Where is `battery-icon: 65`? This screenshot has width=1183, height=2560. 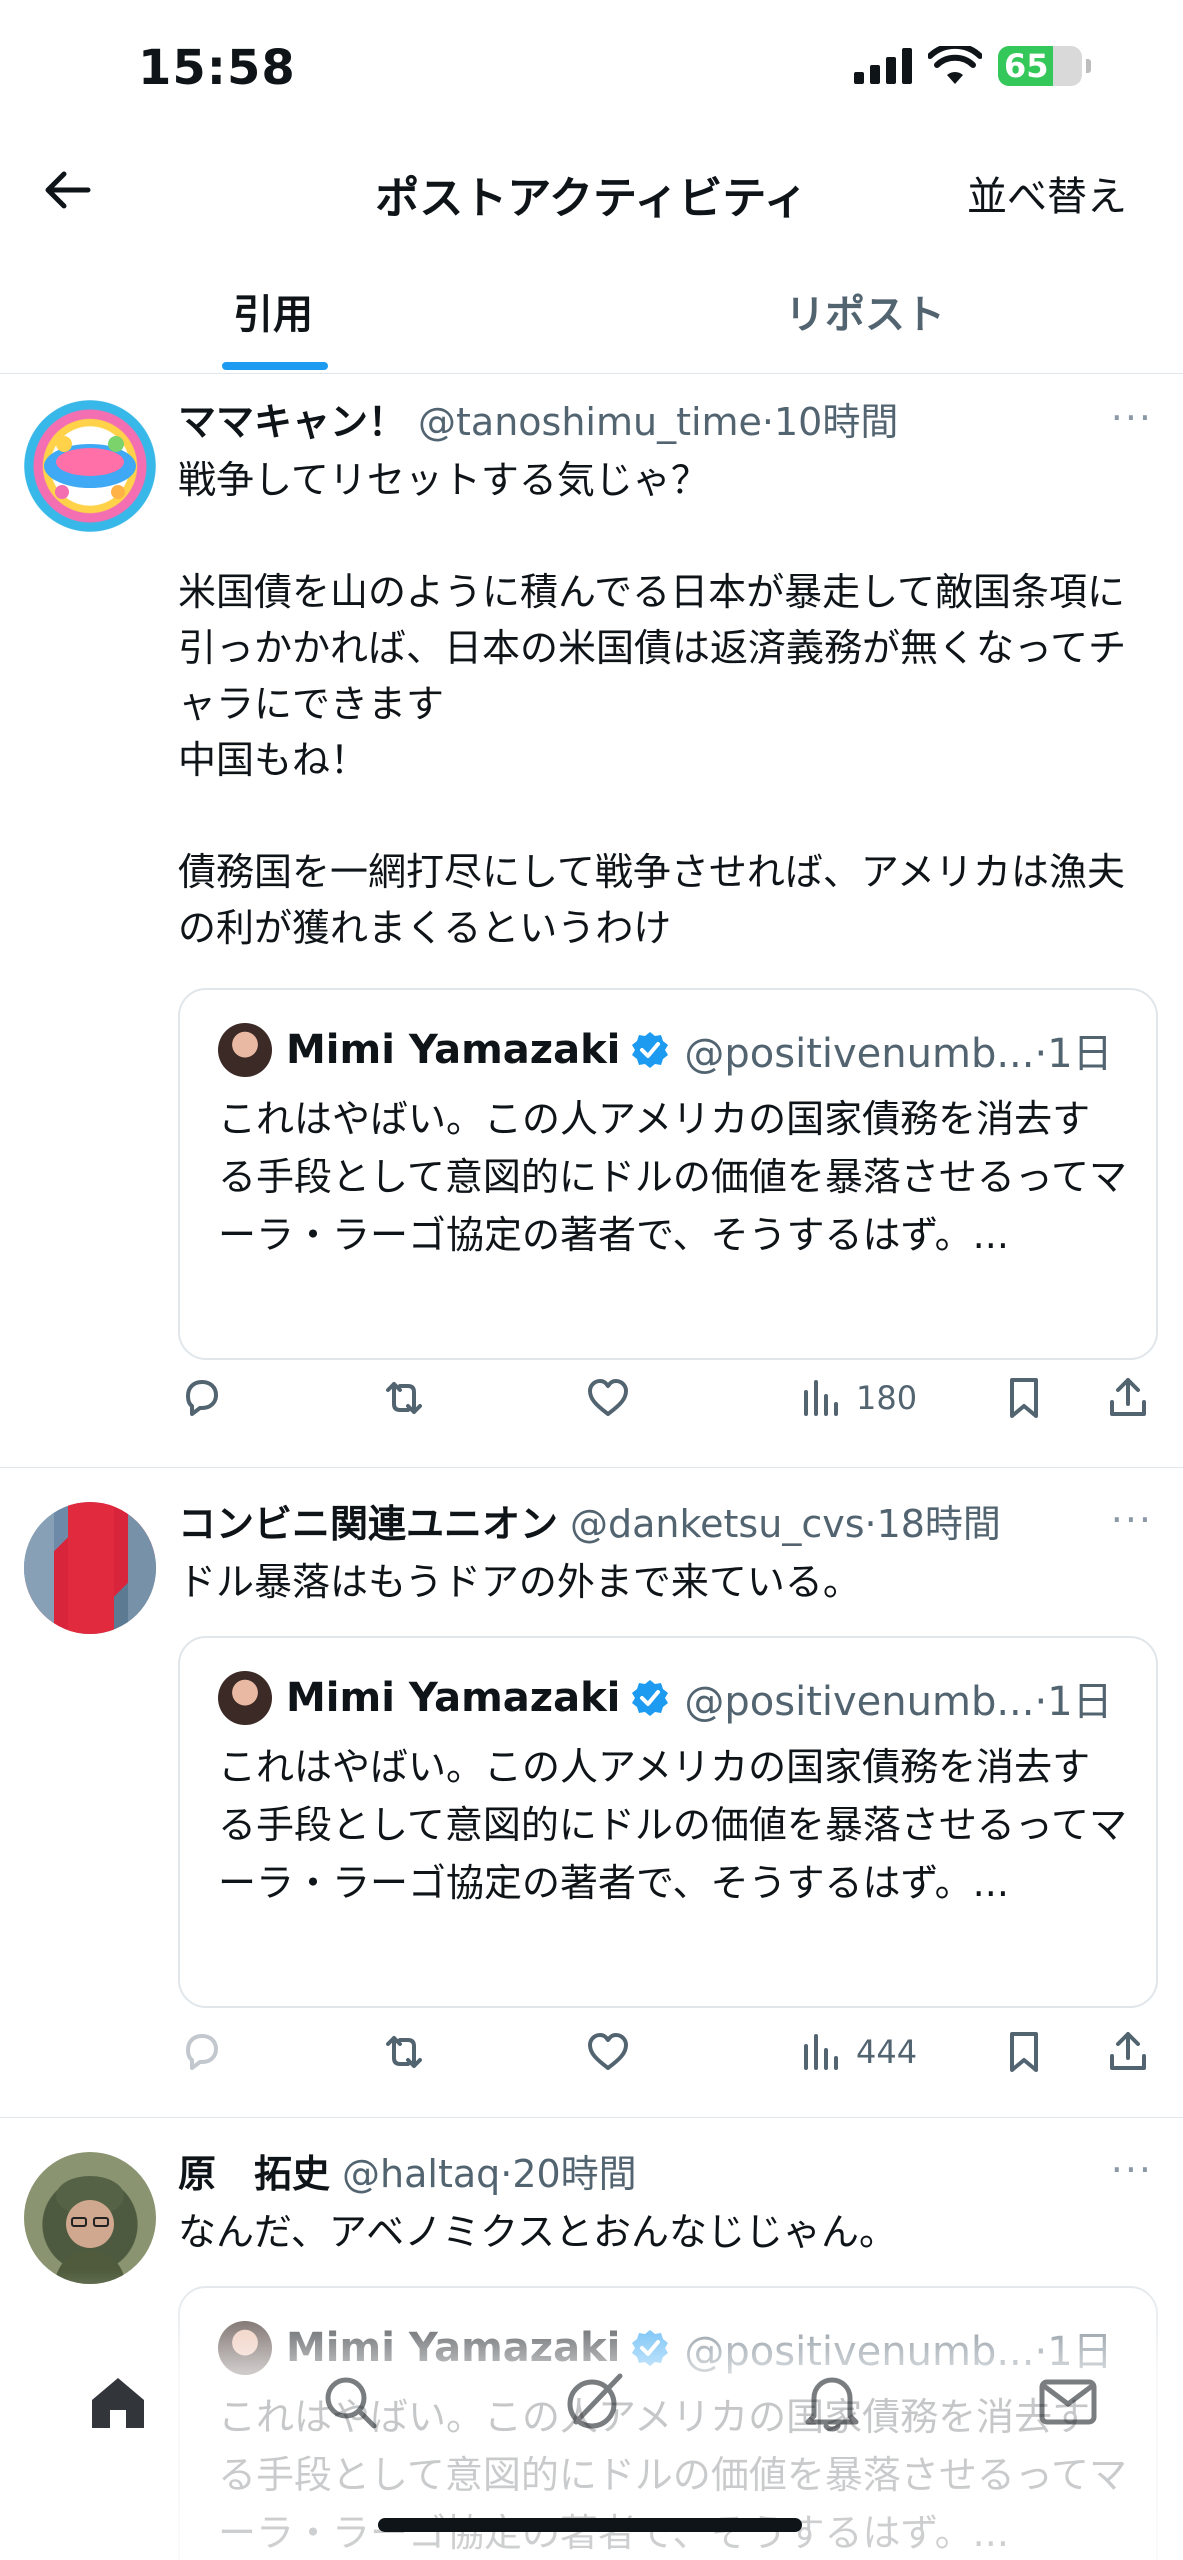
battery-icon: 65 is located at coordinates (1040, 66).